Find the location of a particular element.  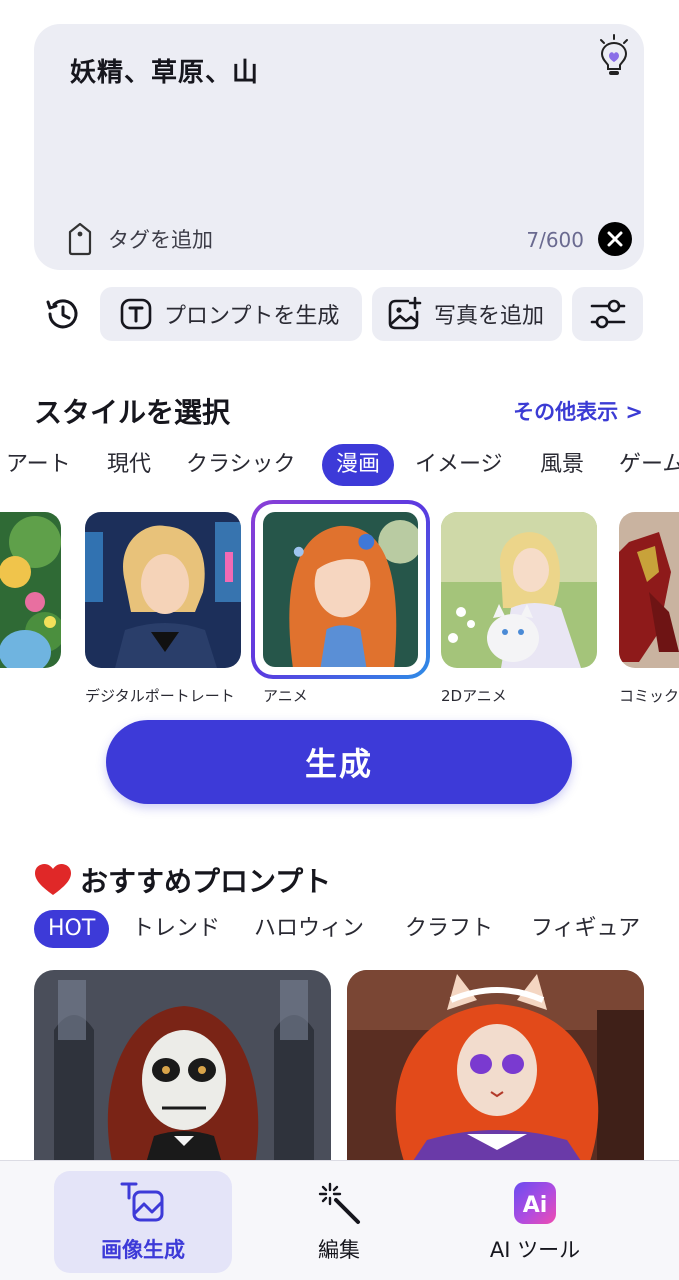

heart-icon is located at coordinates (53, 879).